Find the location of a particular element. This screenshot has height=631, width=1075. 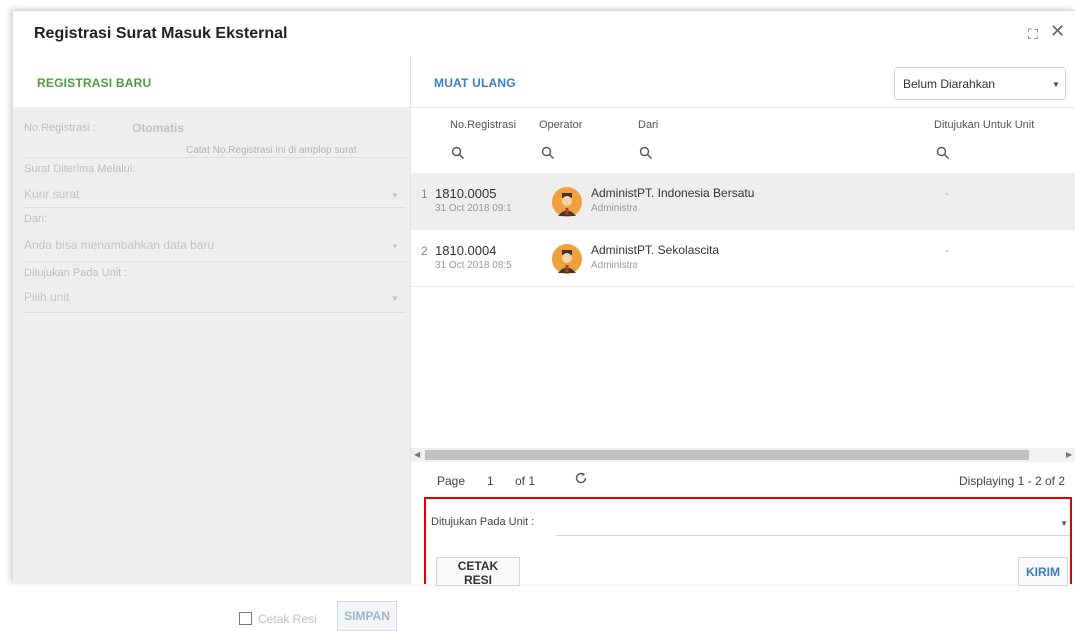

scroll-right-icon: ▶ is located at coordinates (1069, 454).